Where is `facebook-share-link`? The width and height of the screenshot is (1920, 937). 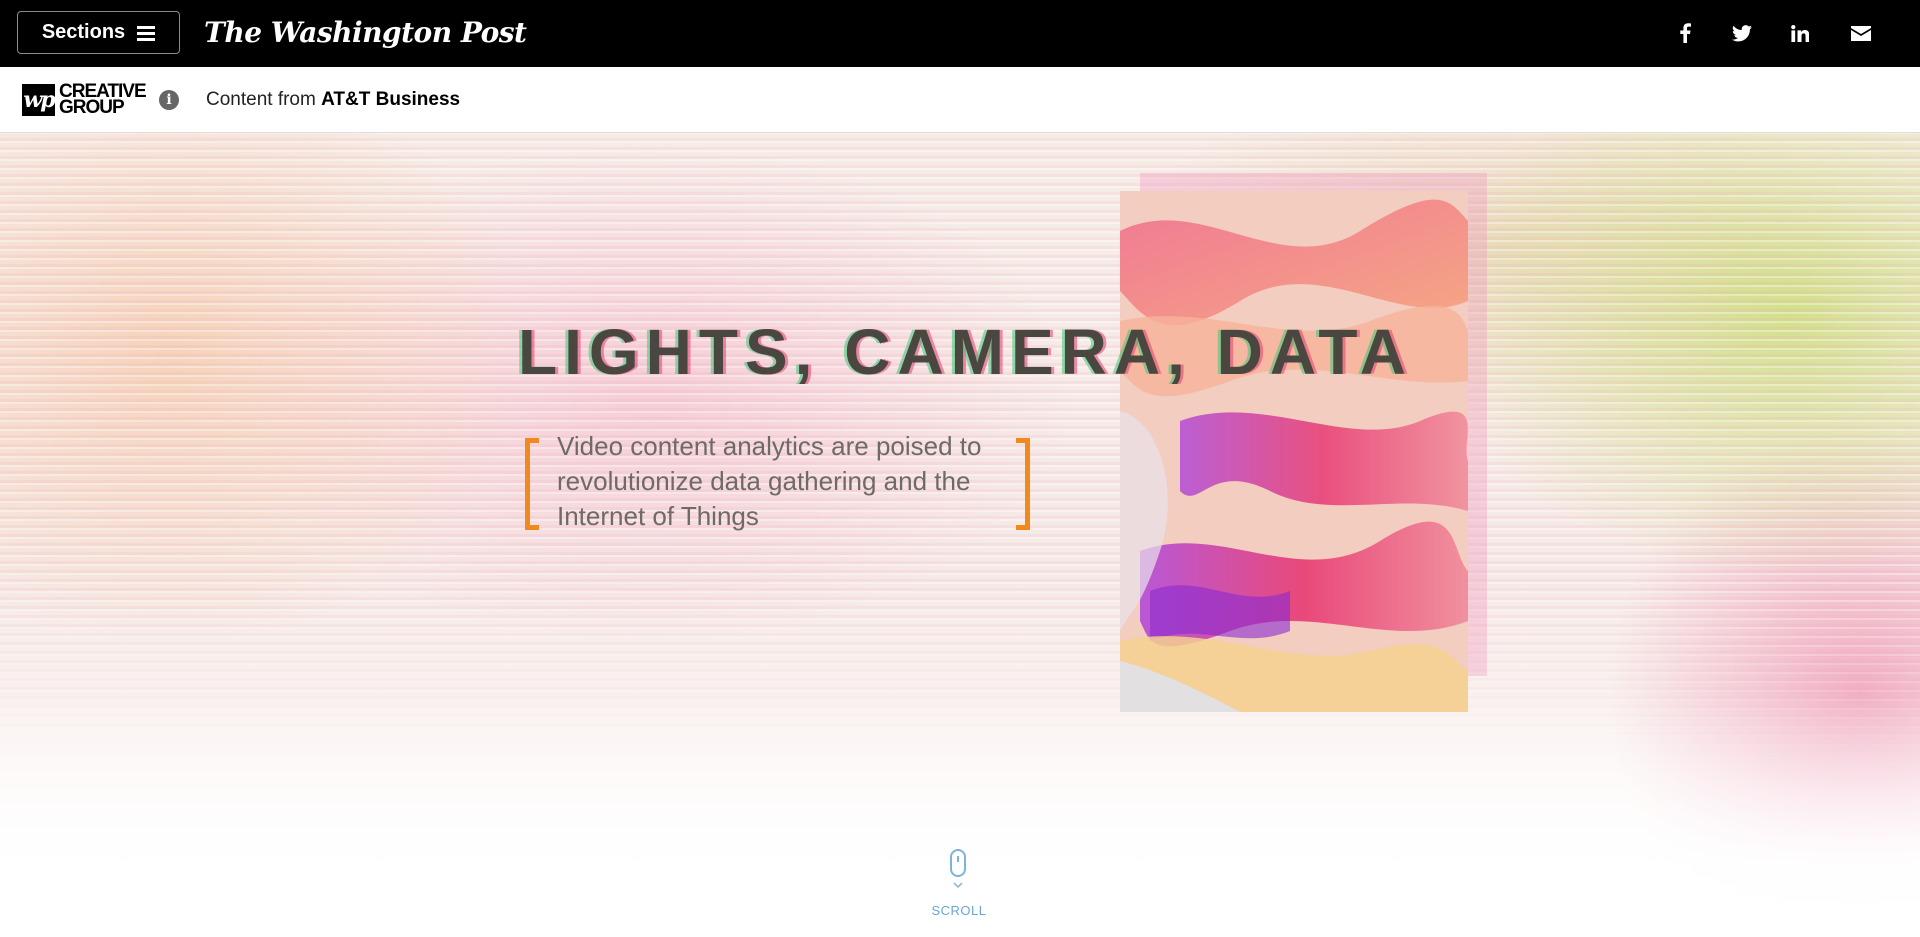
facebook-share-link is located at coordinates (1685, 33).